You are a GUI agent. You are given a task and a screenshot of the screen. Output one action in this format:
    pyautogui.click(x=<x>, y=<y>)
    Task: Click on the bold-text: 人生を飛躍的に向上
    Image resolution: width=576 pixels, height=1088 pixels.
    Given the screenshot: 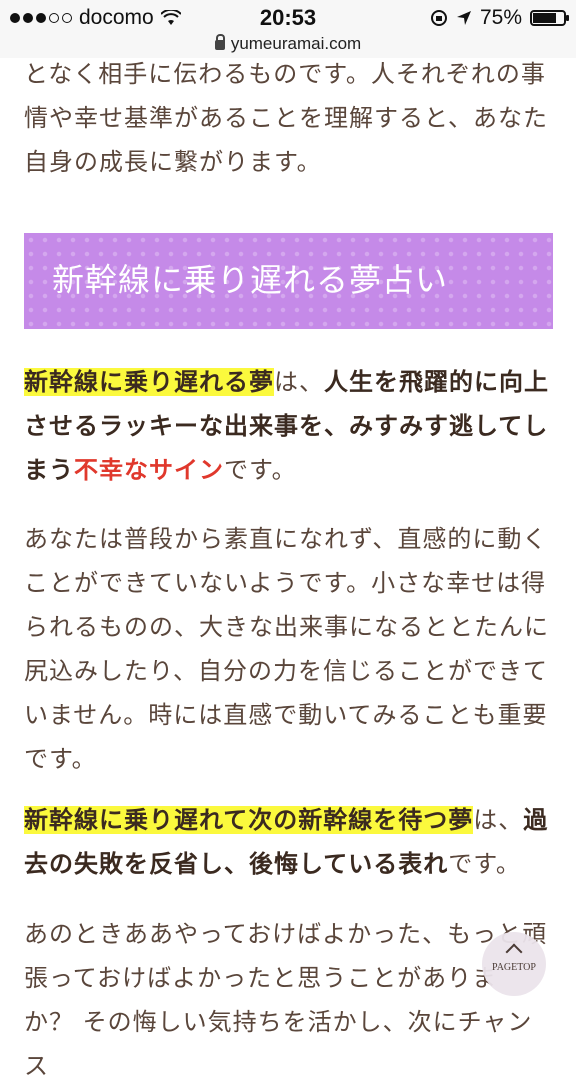 What is the action you would take?
    pyautogui.click(x=436, y=382)
    